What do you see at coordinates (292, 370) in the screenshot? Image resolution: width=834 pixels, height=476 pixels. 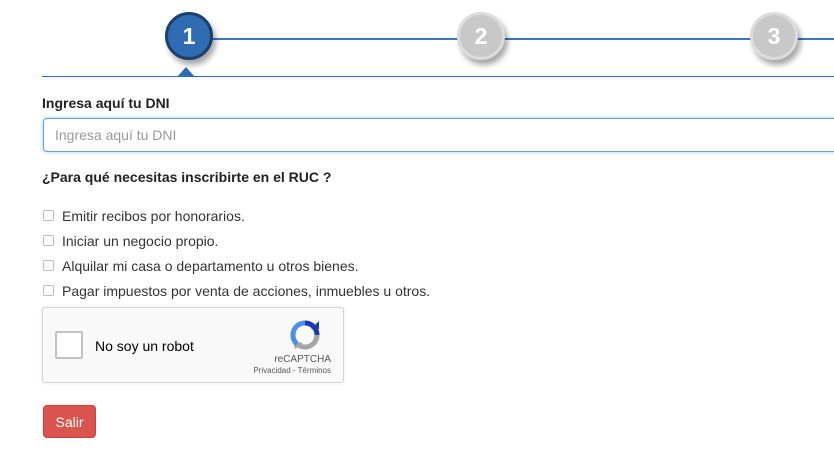 I see `recaptcha-links: Privacidad - Términos` at bounding box center [292, 370].